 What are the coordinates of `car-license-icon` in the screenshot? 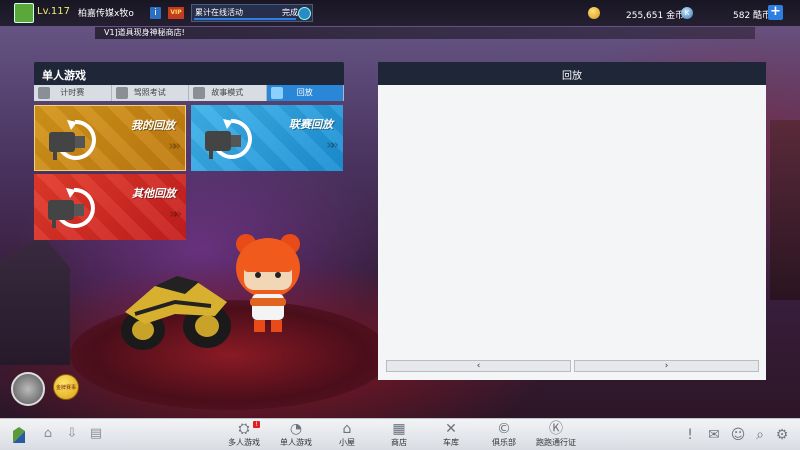 It's located at (121, 93).